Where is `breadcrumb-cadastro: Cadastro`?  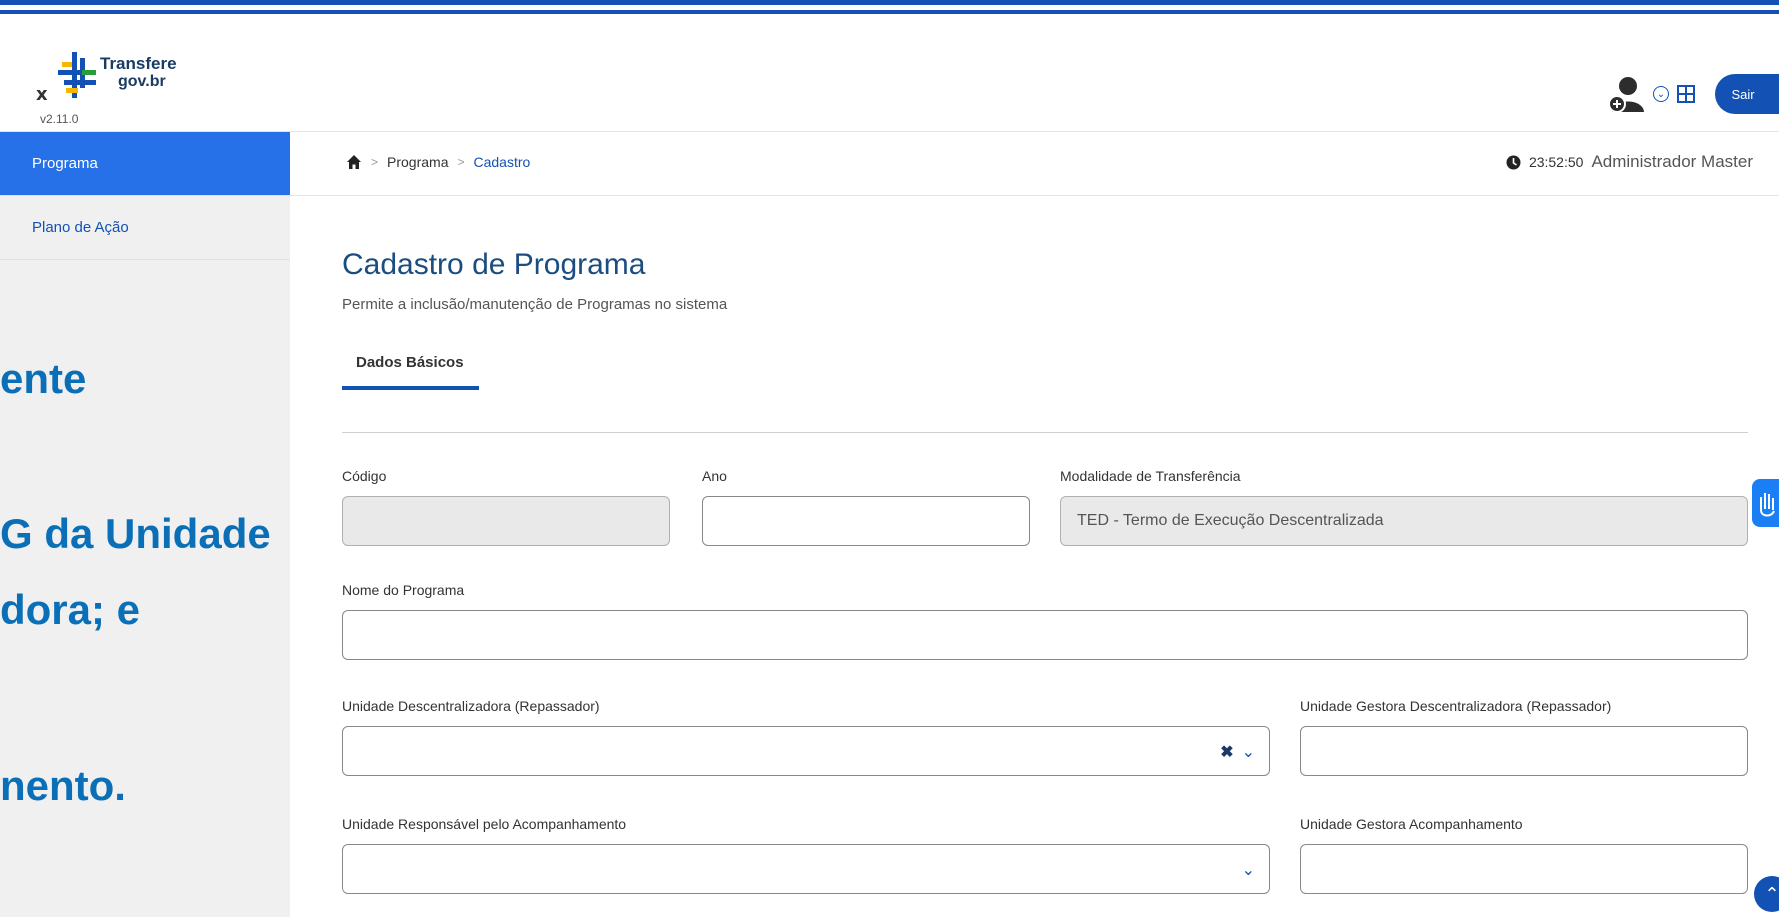 breadcrumb-cadastro: Cadastro is located at coordinates (502, 162).